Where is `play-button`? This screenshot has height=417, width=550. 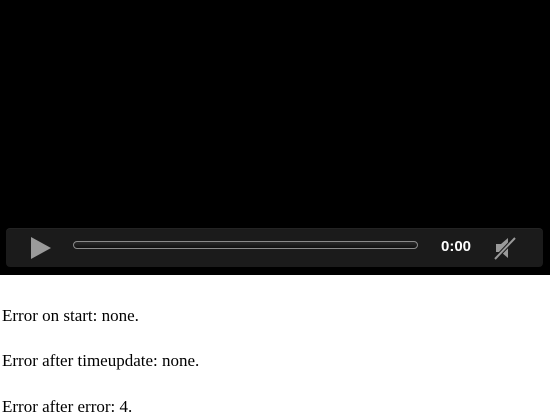
play-button is located at coordinates (40, 248).